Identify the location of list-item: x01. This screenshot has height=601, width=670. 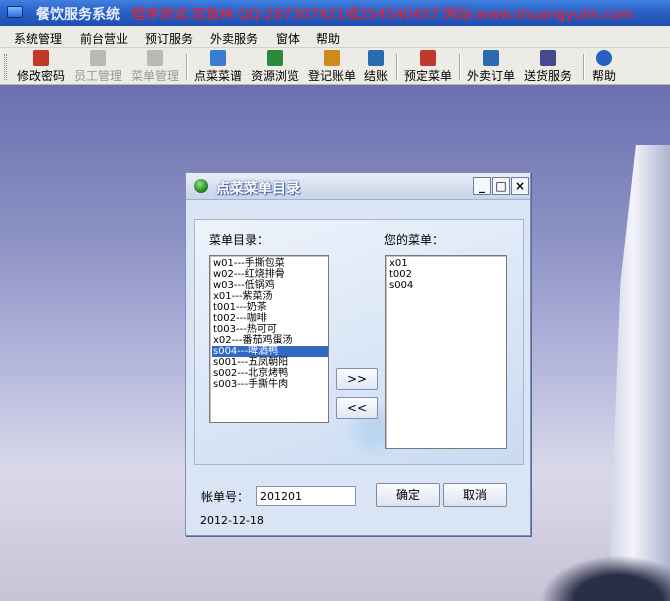
(447, 263).